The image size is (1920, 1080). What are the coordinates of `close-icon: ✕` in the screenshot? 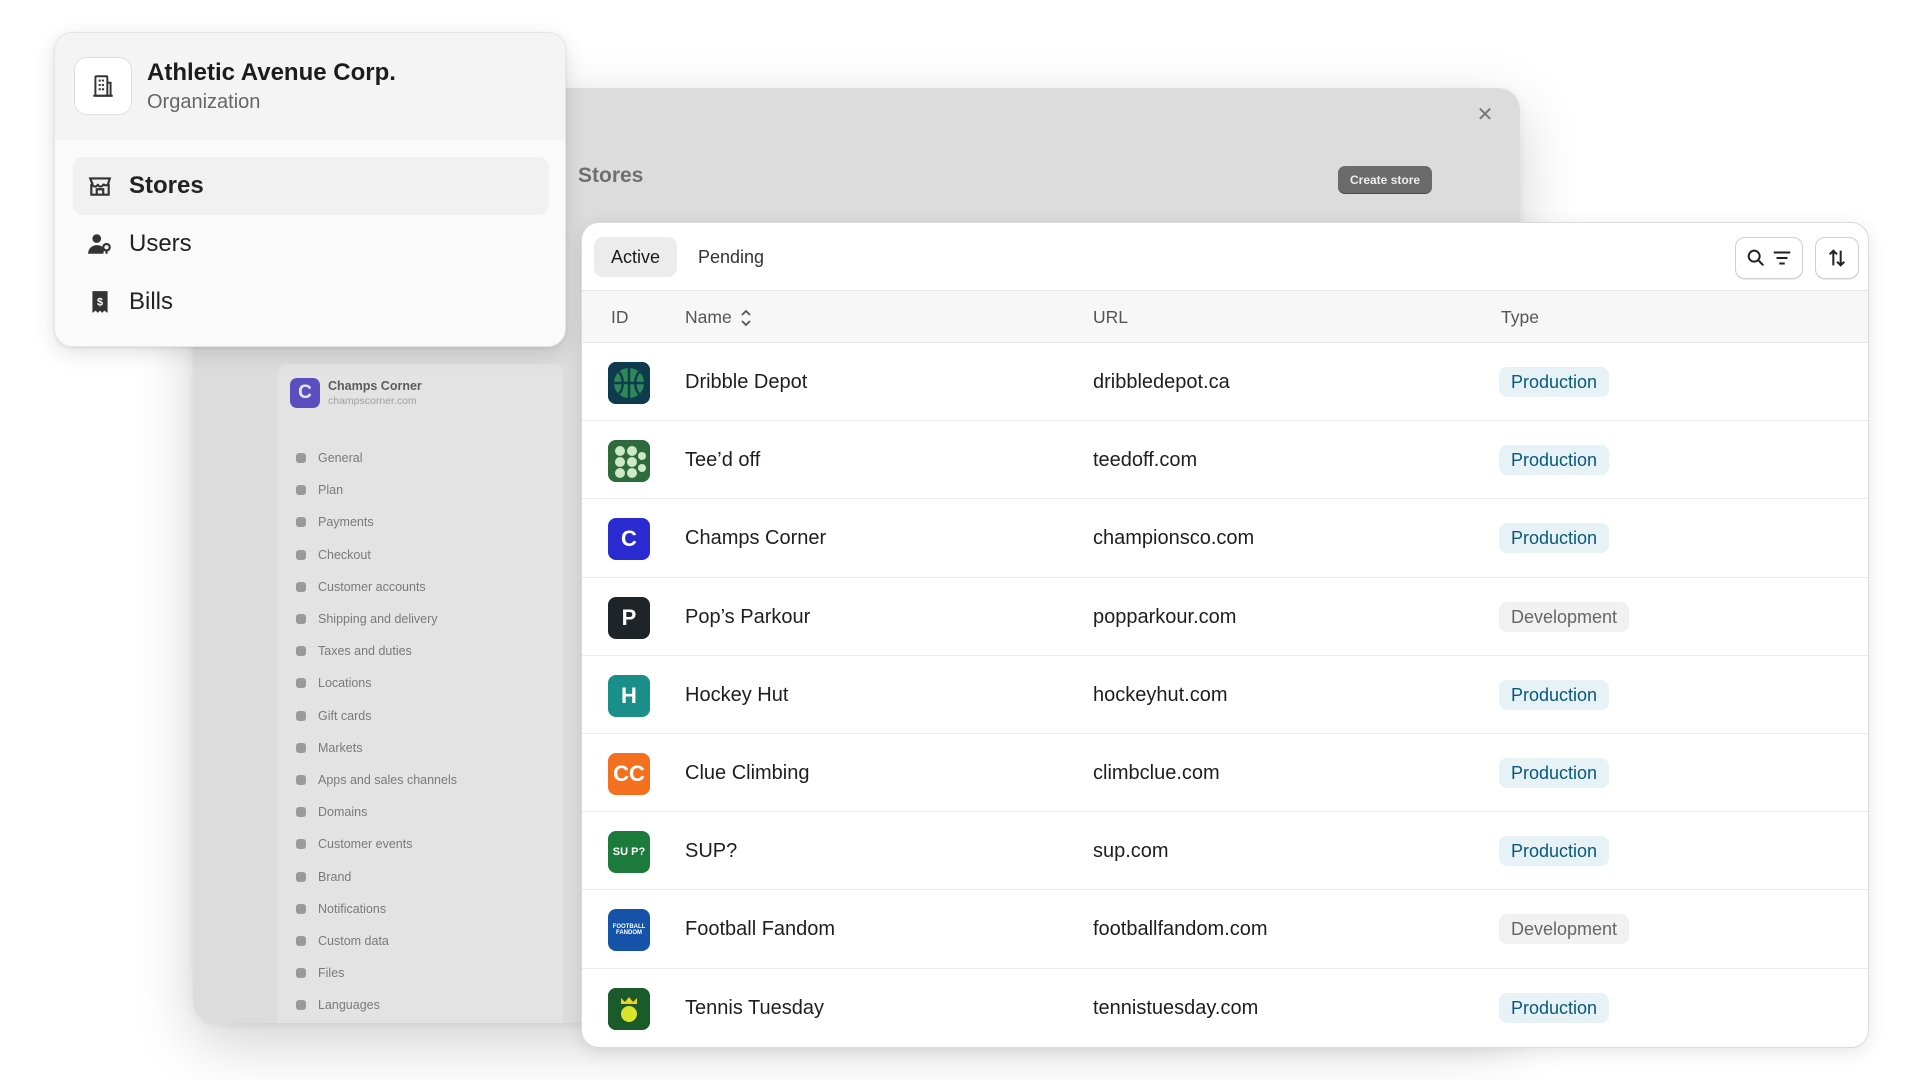 It's located at (1485, 115).